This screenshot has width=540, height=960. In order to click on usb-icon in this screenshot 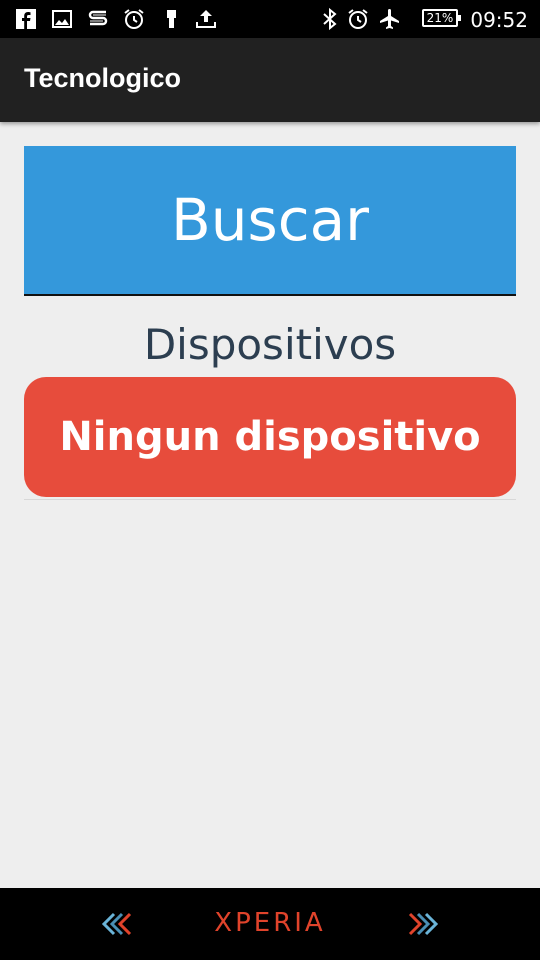, I will do `click(171, 19)`.